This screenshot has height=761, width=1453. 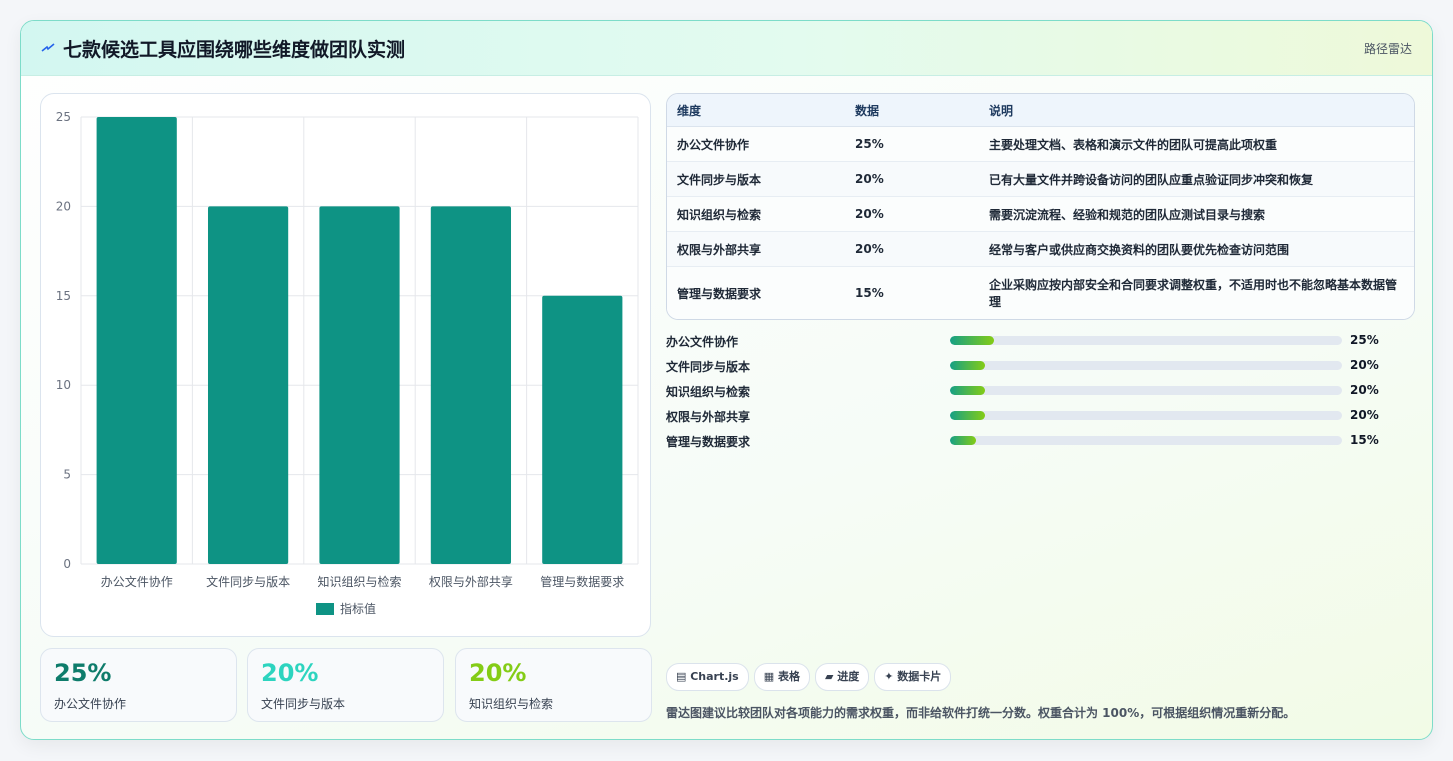 I want to click on table-cell: 管理与数据要求, so click(x=756, y=292).